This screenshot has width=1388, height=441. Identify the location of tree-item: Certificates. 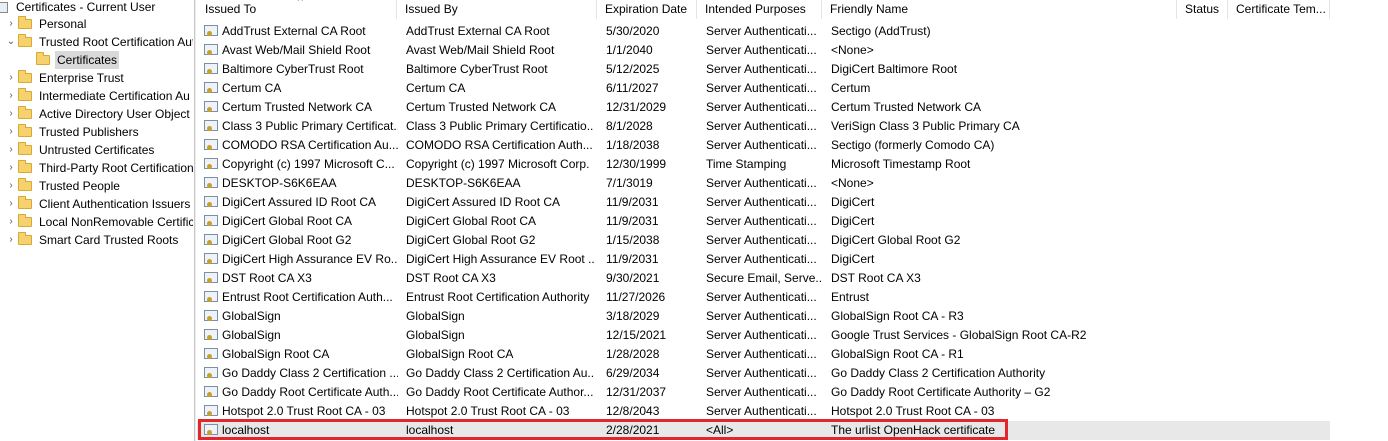
(71, 60).